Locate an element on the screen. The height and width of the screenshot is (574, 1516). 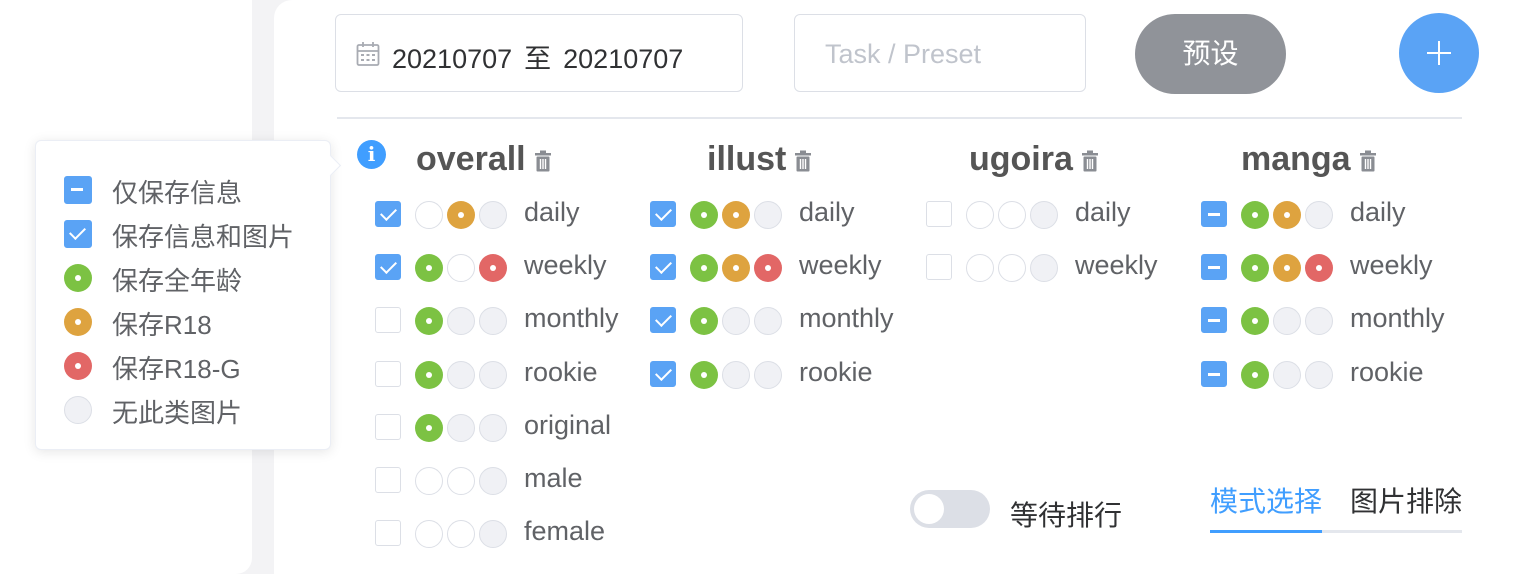
wait-ranking-label: 等待排行 is located at coordinates (1066, 515).